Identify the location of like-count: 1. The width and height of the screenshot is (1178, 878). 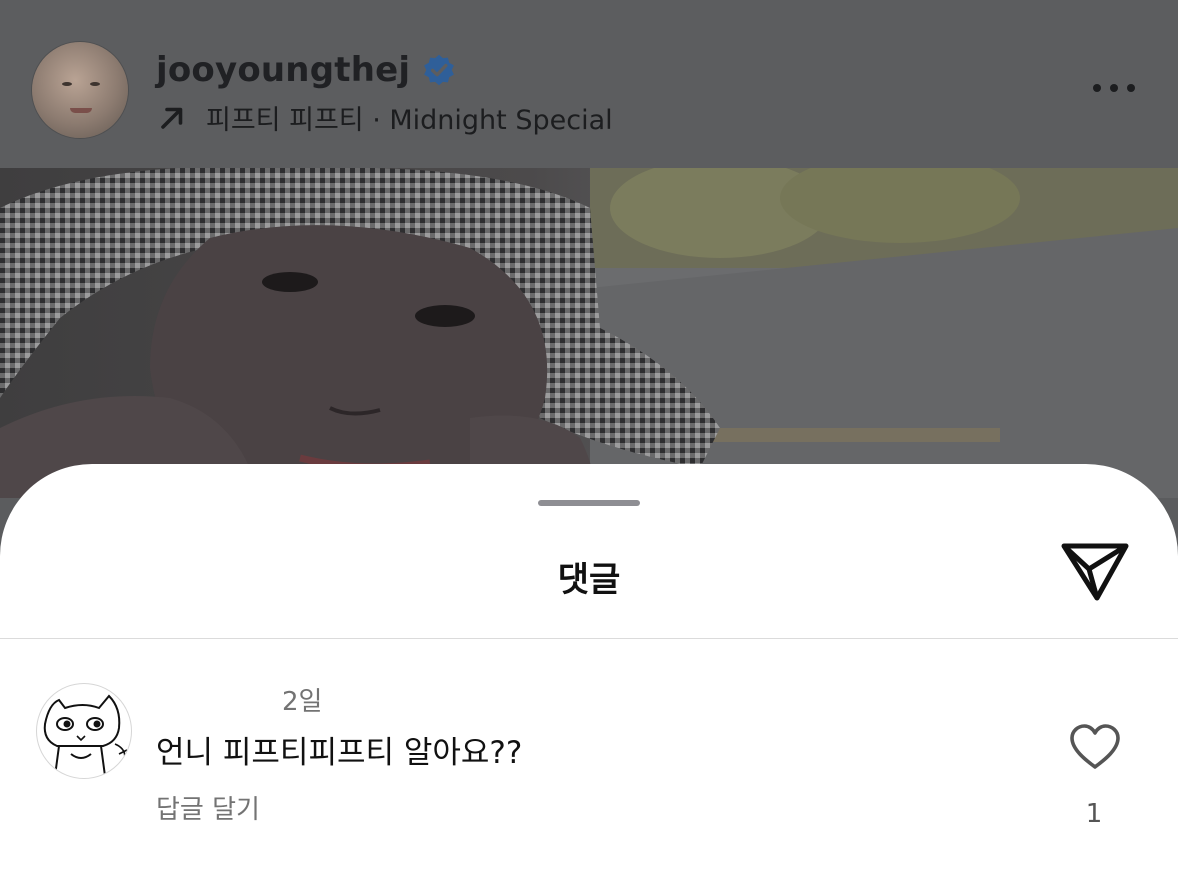
(1094, 814).